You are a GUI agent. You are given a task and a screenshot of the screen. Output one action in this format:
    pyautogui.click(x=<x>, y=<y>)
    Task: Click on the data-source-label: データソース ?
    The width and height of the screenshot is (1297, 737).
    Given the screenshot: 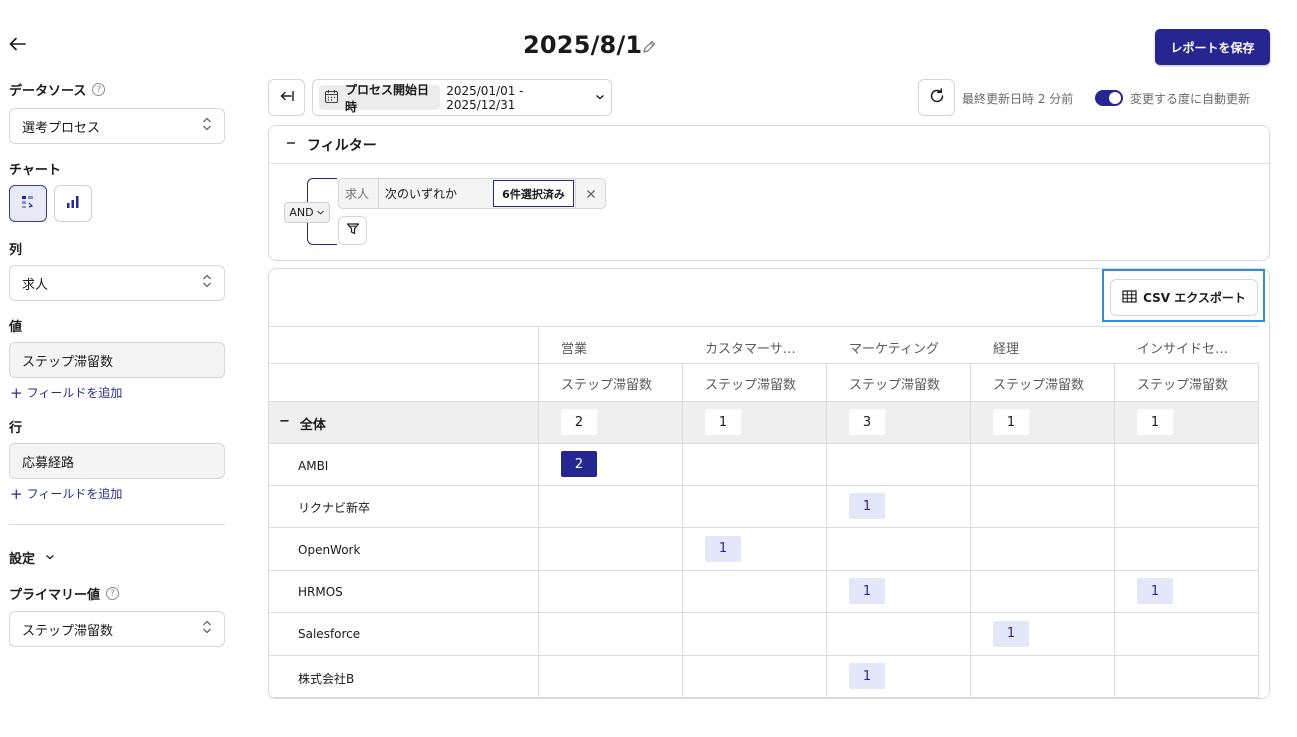 What is the action you would take?
    pyautogui.click(x=57, y=89)
    